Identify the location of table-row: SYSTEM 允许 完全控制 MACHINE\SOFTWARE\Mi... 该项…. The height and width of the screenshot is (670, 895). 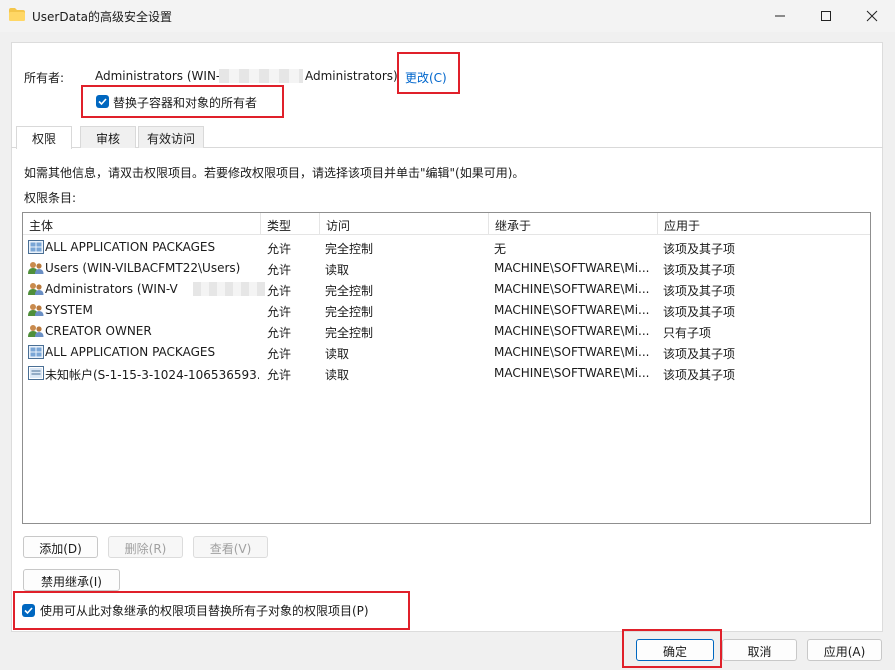
(446, 310).